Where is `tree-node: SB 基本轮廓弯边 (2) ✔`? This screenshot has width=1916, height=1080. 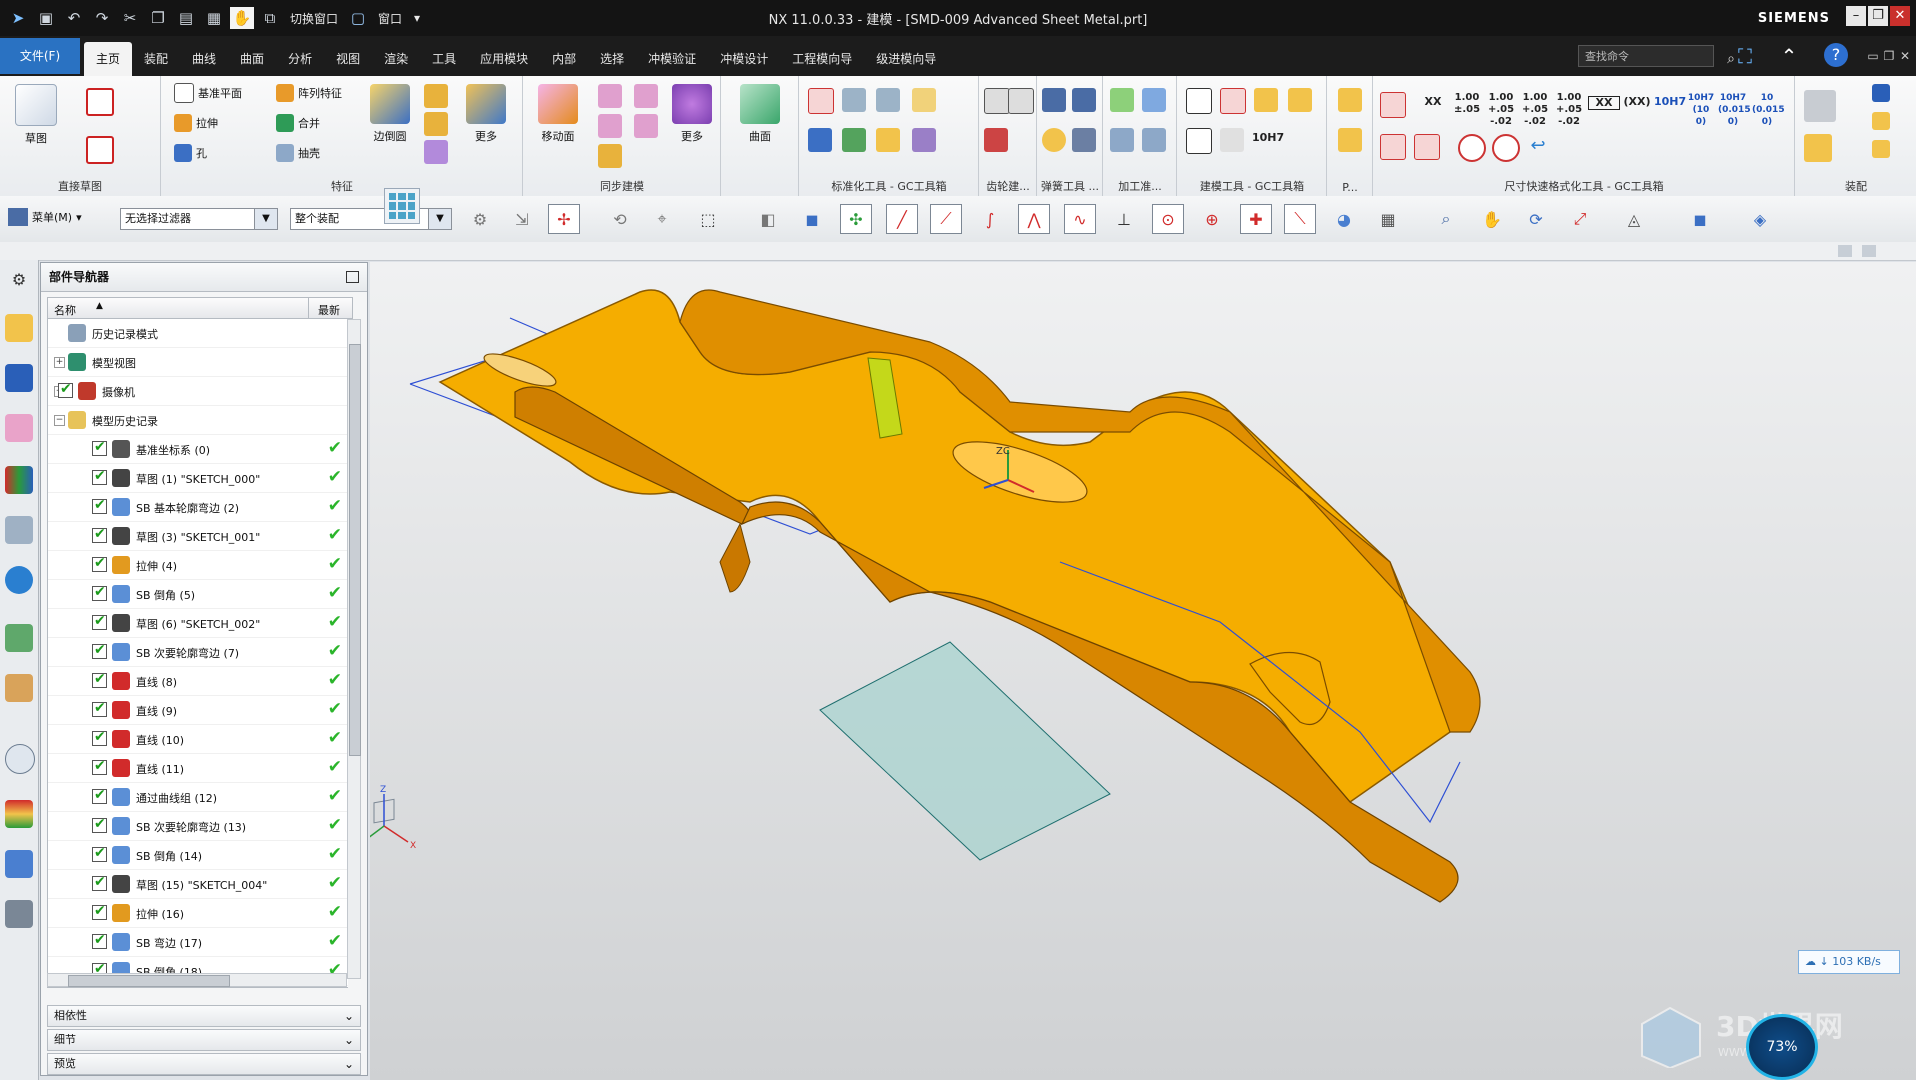 tree-node: SB 基本轮廓弯边 (2) ✔ is located at coordinates (198, 507).